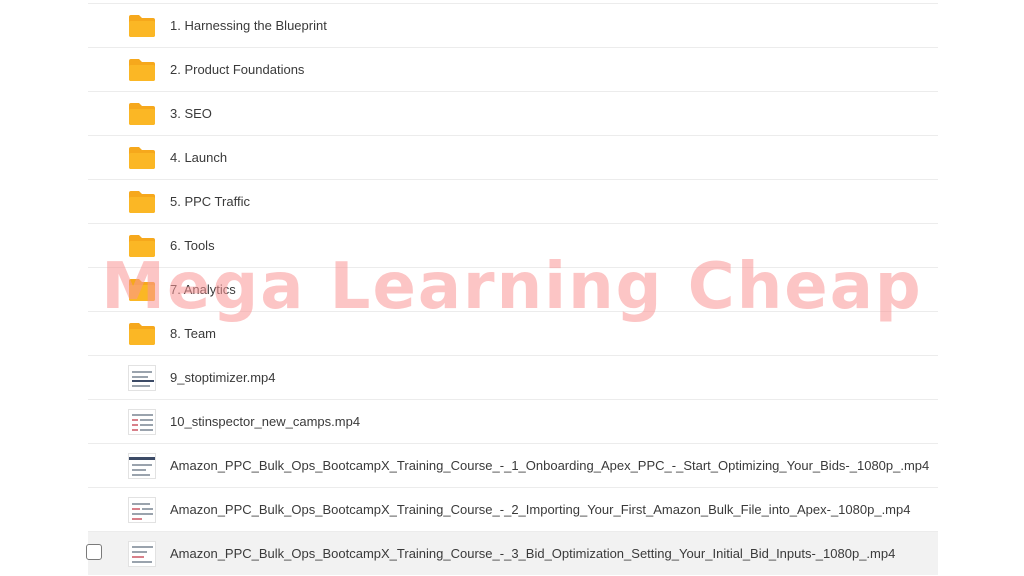 Image resolution: width=1024 pixels, height=576 pixels. I want to click on file-name: 6. Tools, so click(192, 246).